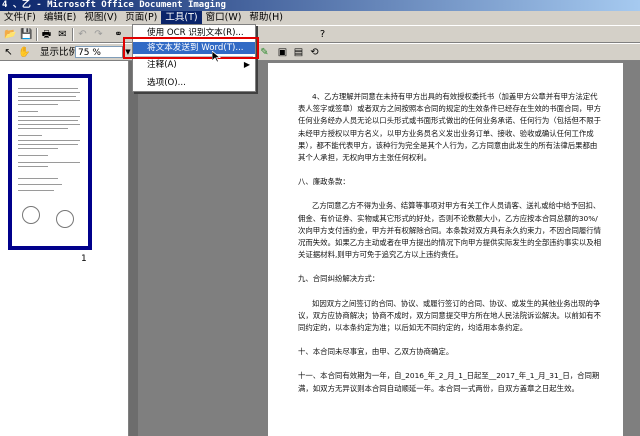 Image resolution: width=640 pixels, height=436 pixels. I want to click on save-icon: 💾, so click(26, 34).